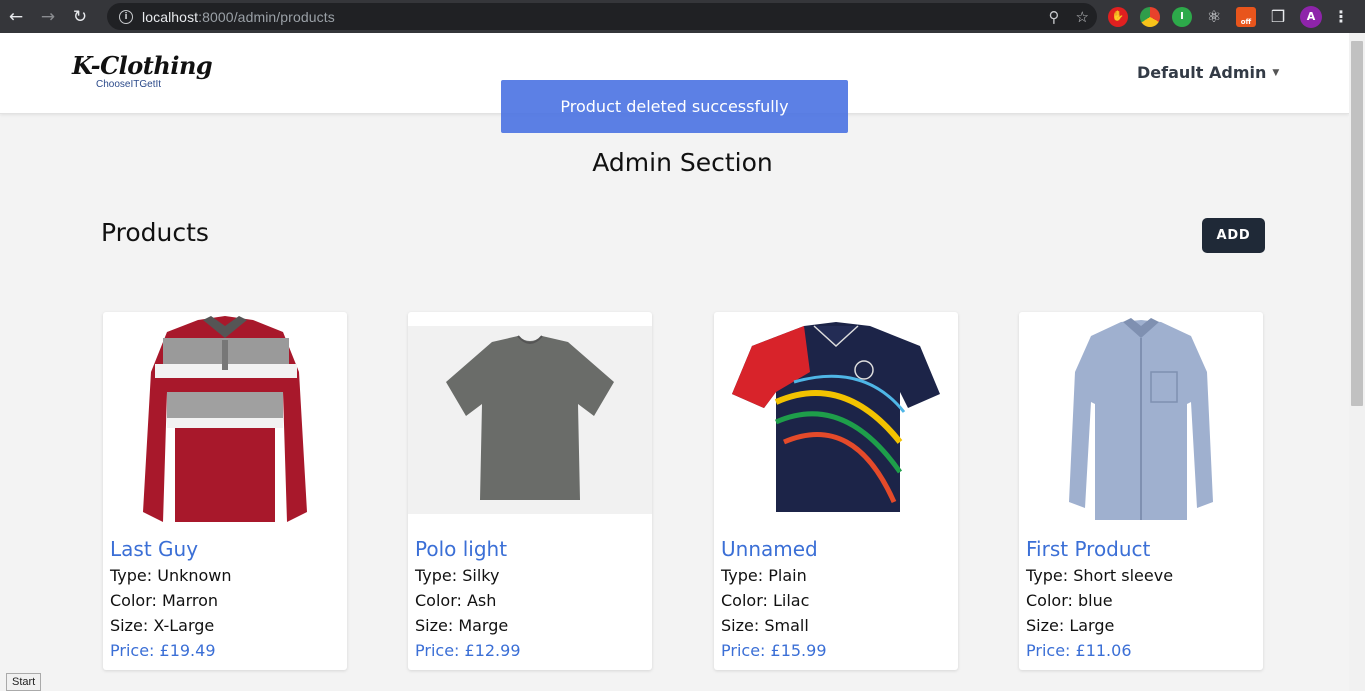  I want to click on scrollbar-thumb, so click(1357, 223).